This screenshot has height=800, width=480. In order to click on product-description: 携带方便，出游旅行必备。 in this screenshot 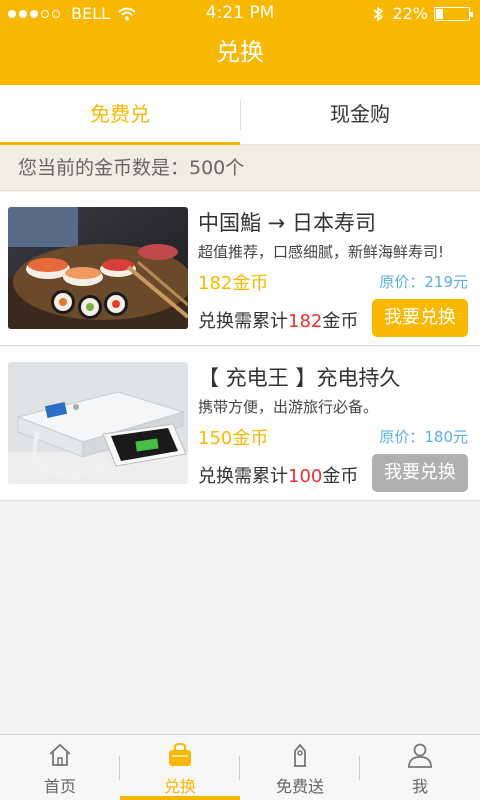, I will do `click(288, 407)`.